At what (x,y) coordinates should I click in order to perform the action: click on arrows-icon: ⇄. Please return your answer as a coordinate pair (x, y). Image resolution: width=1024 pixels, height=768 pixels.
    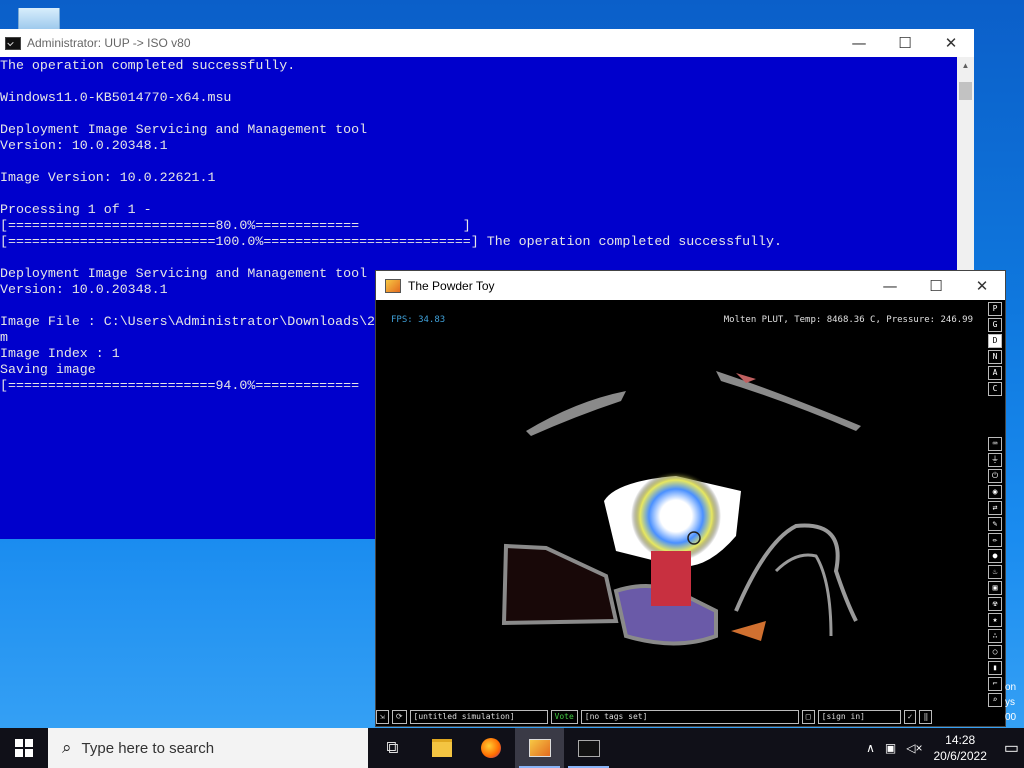
    Looking at the image, I should click on (995, 508).